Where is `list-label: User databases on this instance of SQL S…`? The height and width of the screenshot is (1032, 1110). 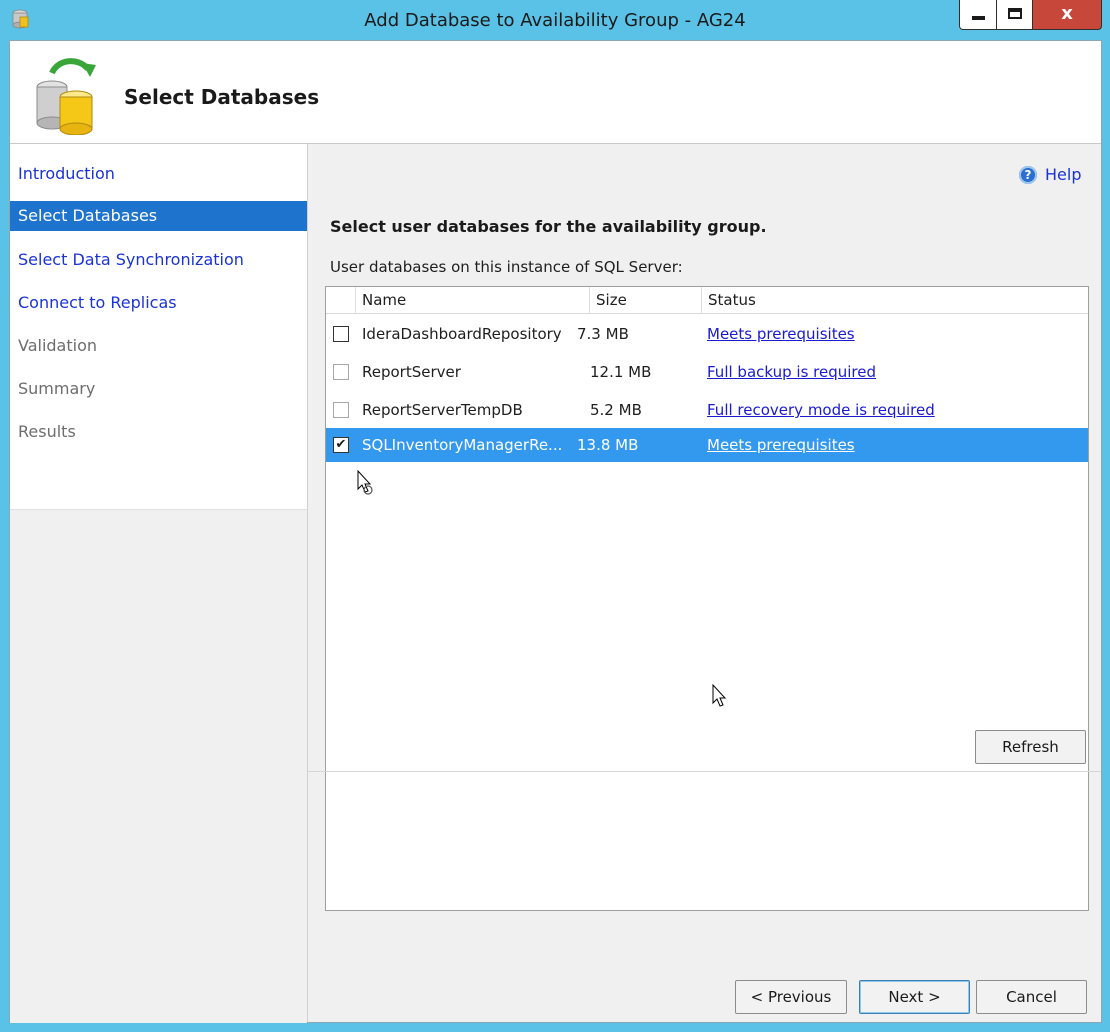
list-label: User databases on this instance of SQL S… is located at coordinates (506, 267).